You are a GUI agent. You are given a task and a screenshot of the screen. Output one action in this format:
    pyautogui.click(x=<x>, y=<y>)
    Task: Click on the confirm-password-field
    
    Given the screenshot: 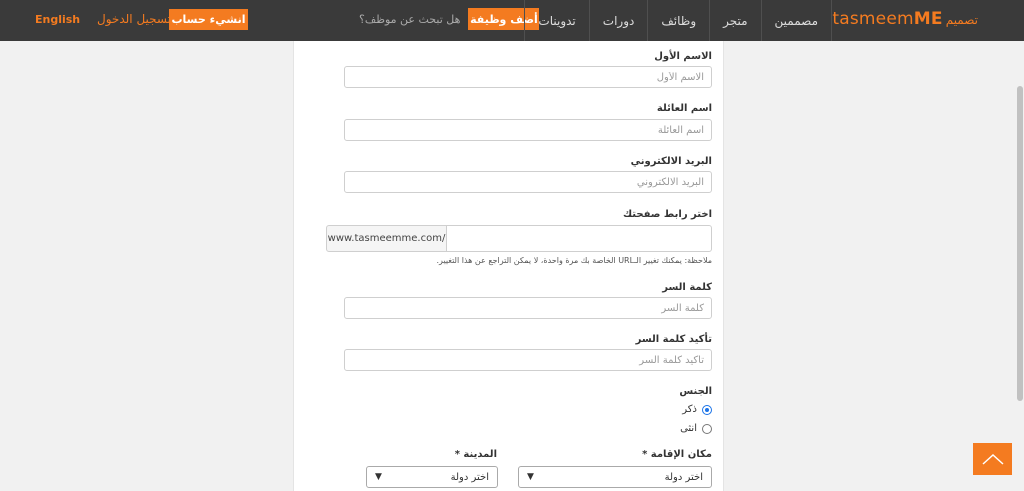 What is the action you would take?
    pyautogui.click(x=528, y=360)
    